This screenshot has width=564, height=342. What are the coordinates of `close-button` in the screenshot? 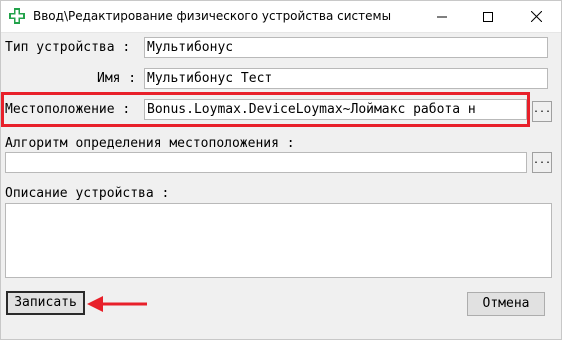 It's located at (536, 16).